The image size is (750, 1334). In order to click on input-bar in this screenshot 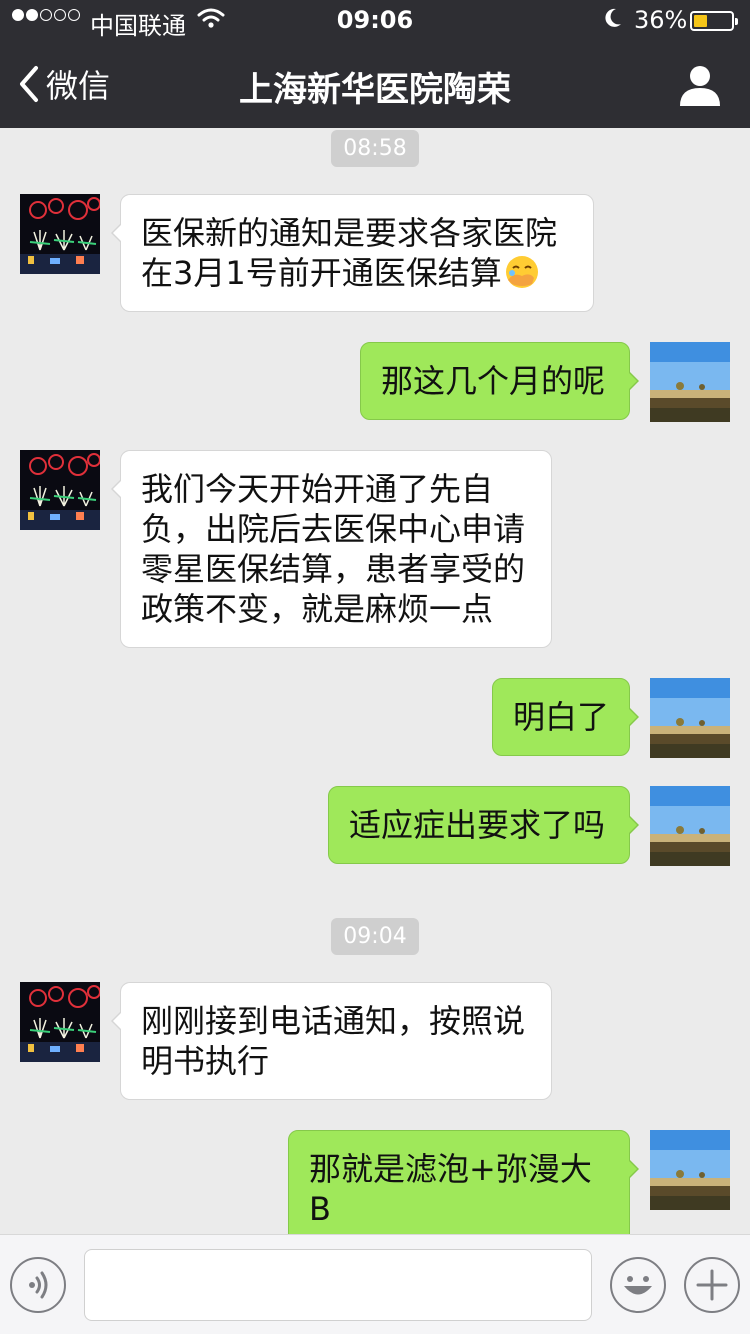, I will do `click(375, 1284)`.